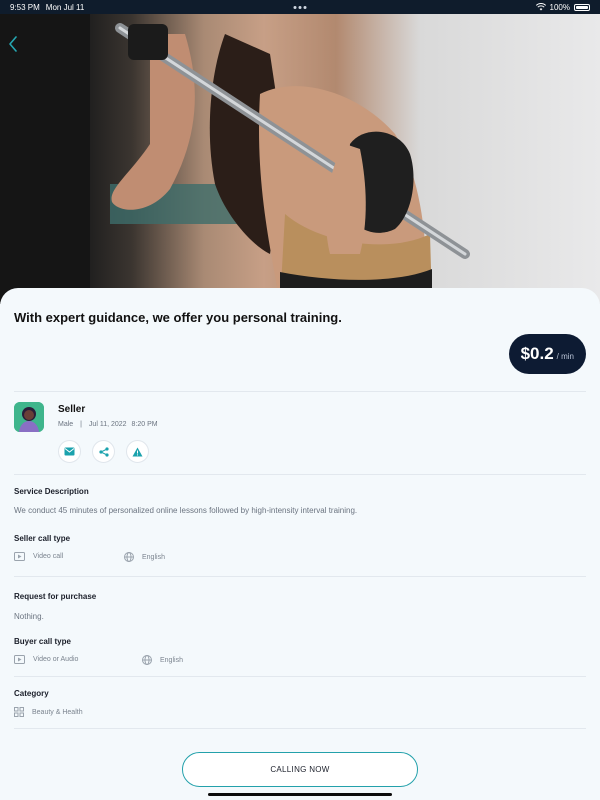  Describe the element at coordinates (153, 557) in the screenshot. I see `seller-language-value: English` at that location.